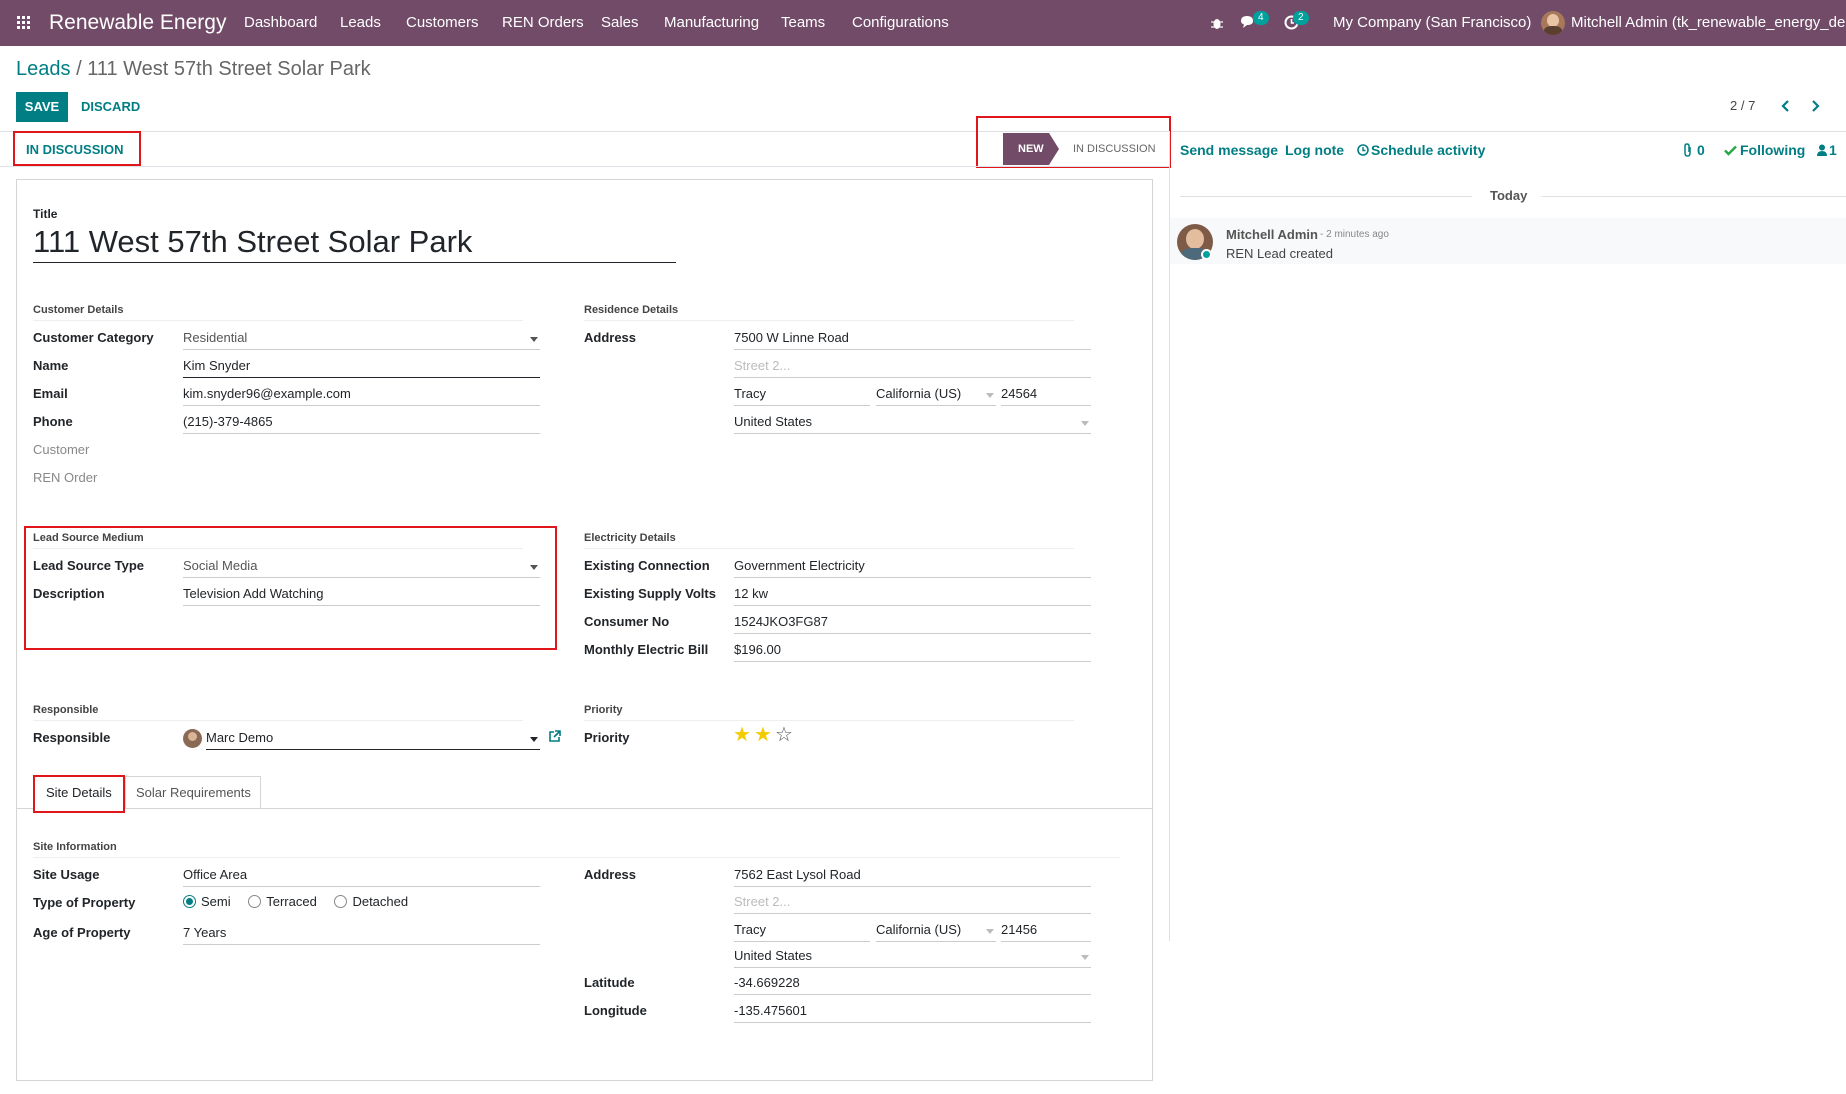 The width and height of the screenshot is (1846, 1094). I want to click on menu-leads: Leads, so click(360, 22).